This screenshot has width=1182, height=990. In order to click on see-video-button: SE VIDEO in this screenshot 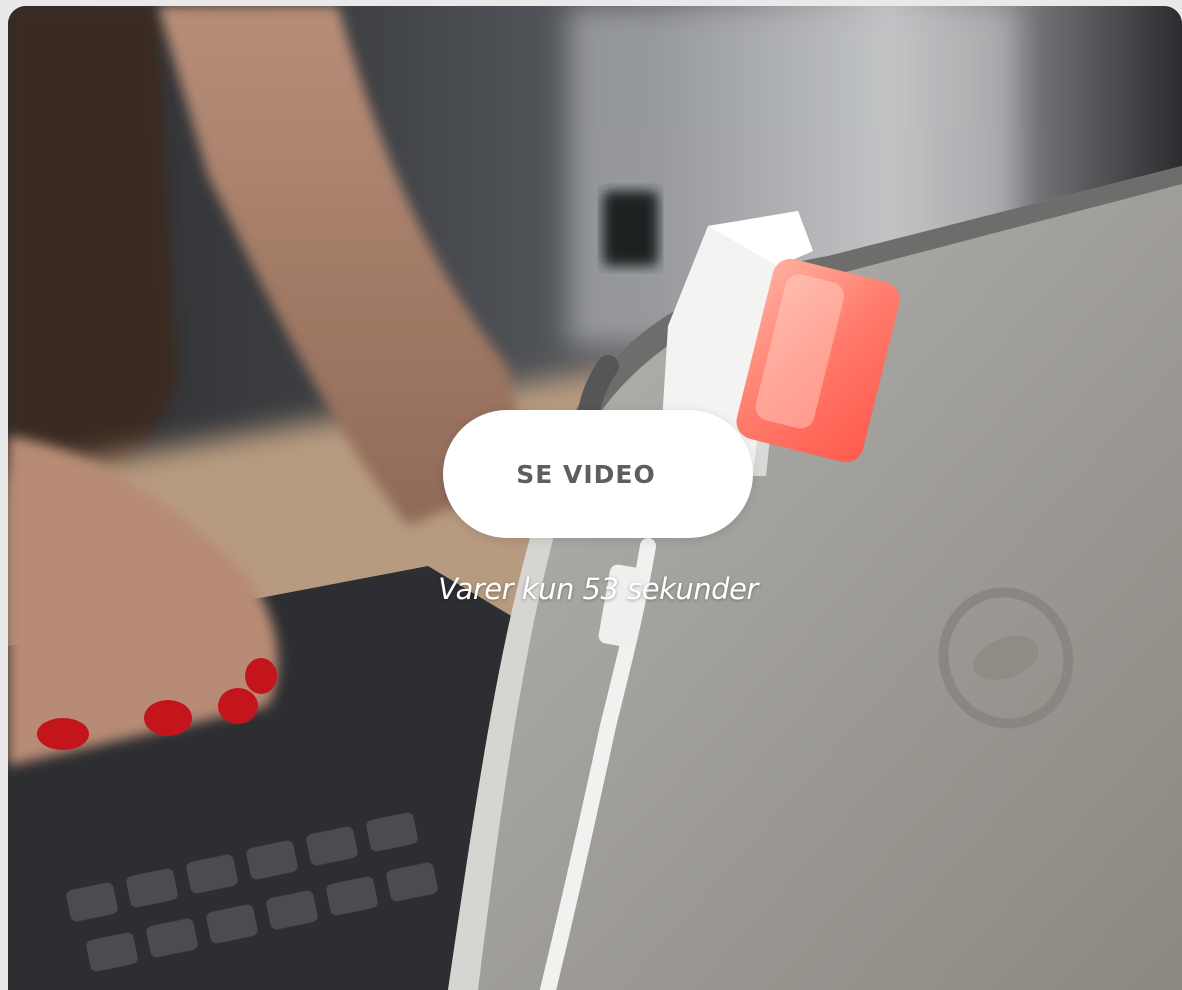, I will do `click(598, 474)`.